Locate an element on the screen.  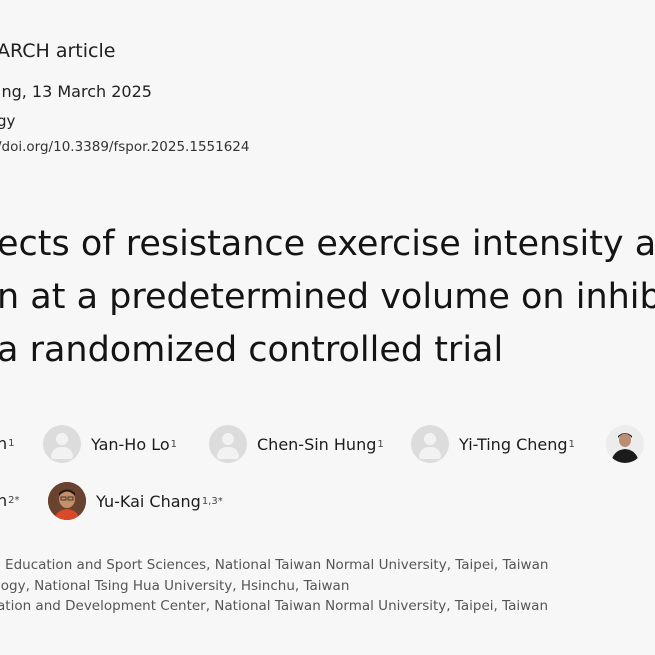
author-entry is located at coordinates (630, 444).